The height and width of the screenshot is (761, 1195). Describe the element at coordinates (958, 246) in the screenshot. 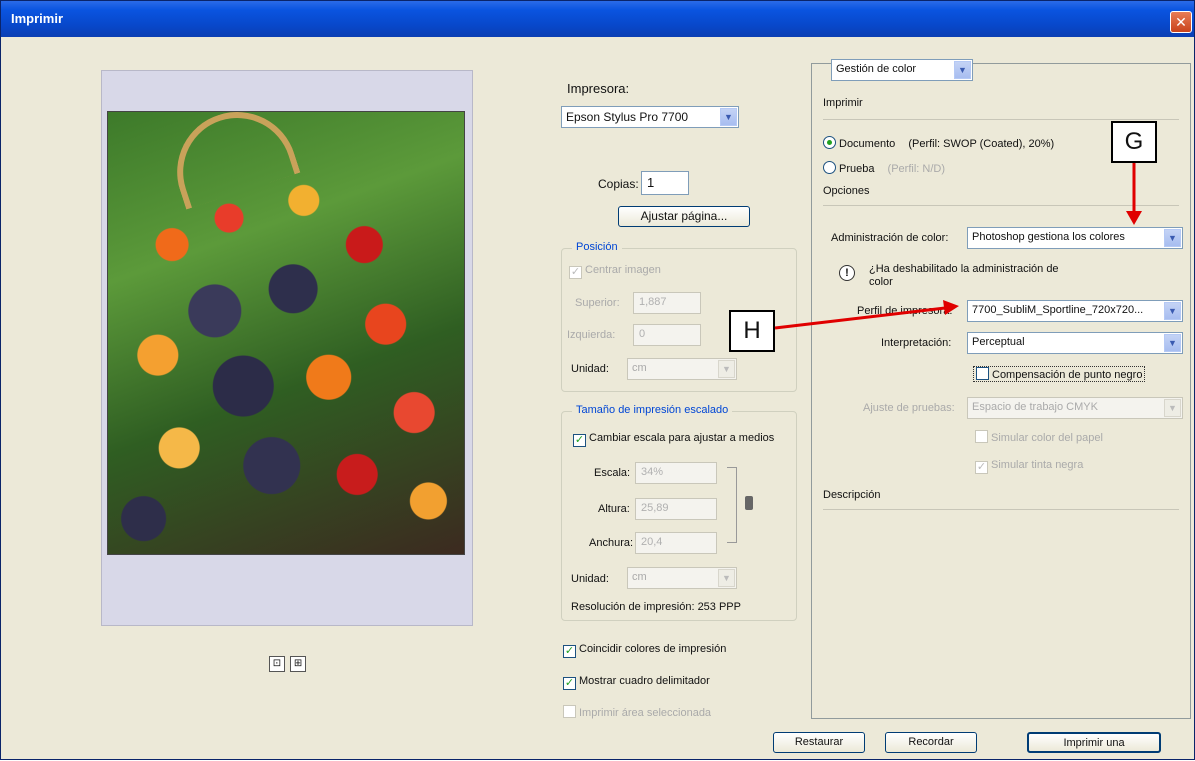

I see `annotation-arrows` at that location.